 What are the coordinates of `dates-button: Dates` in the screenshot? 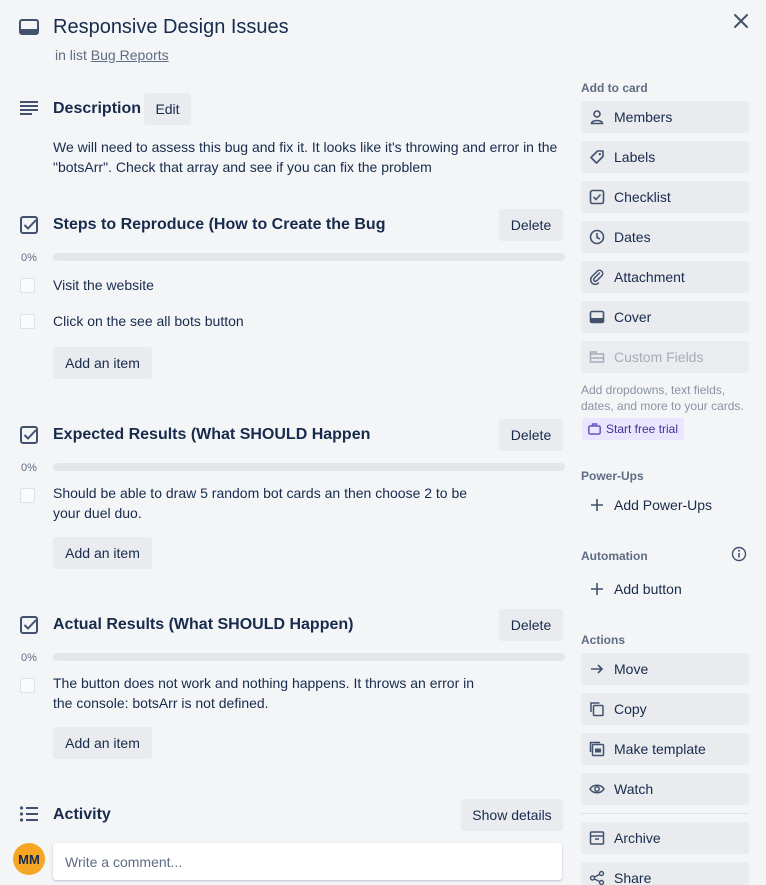 It's located at (665, 237).